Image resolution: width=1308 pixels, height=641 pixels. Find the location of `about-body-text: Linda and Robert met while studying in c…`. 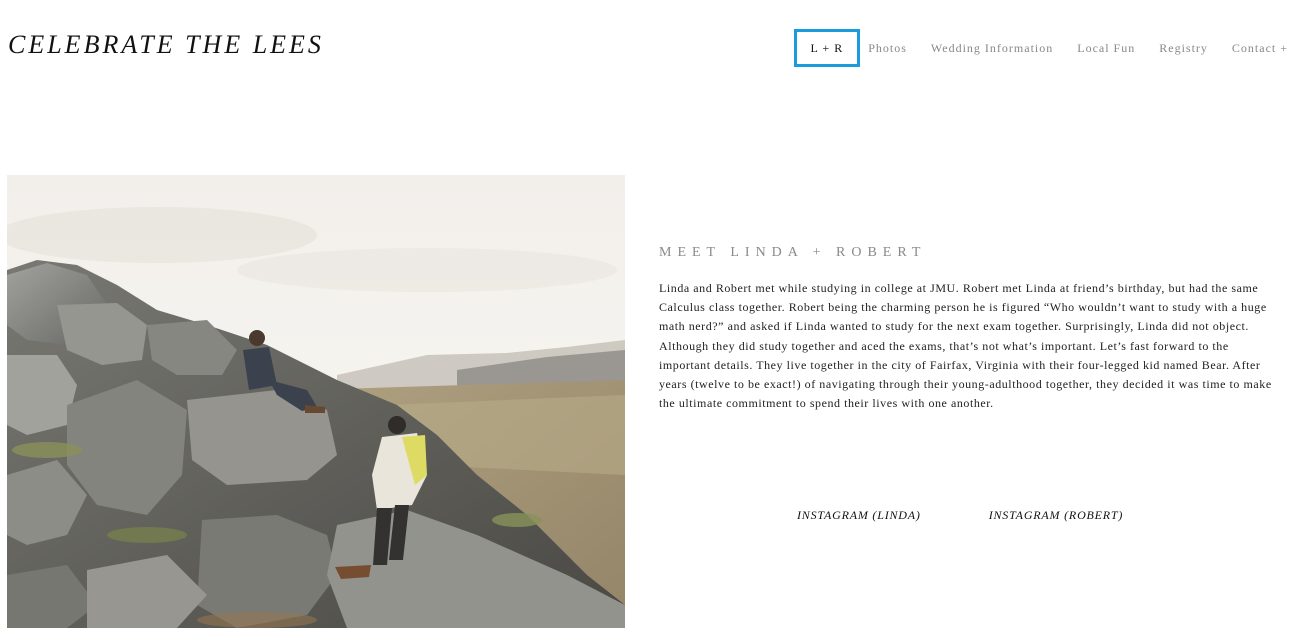

about-body-text: Linda and Robert met while studying in c… is located at coordinates (965, 346).